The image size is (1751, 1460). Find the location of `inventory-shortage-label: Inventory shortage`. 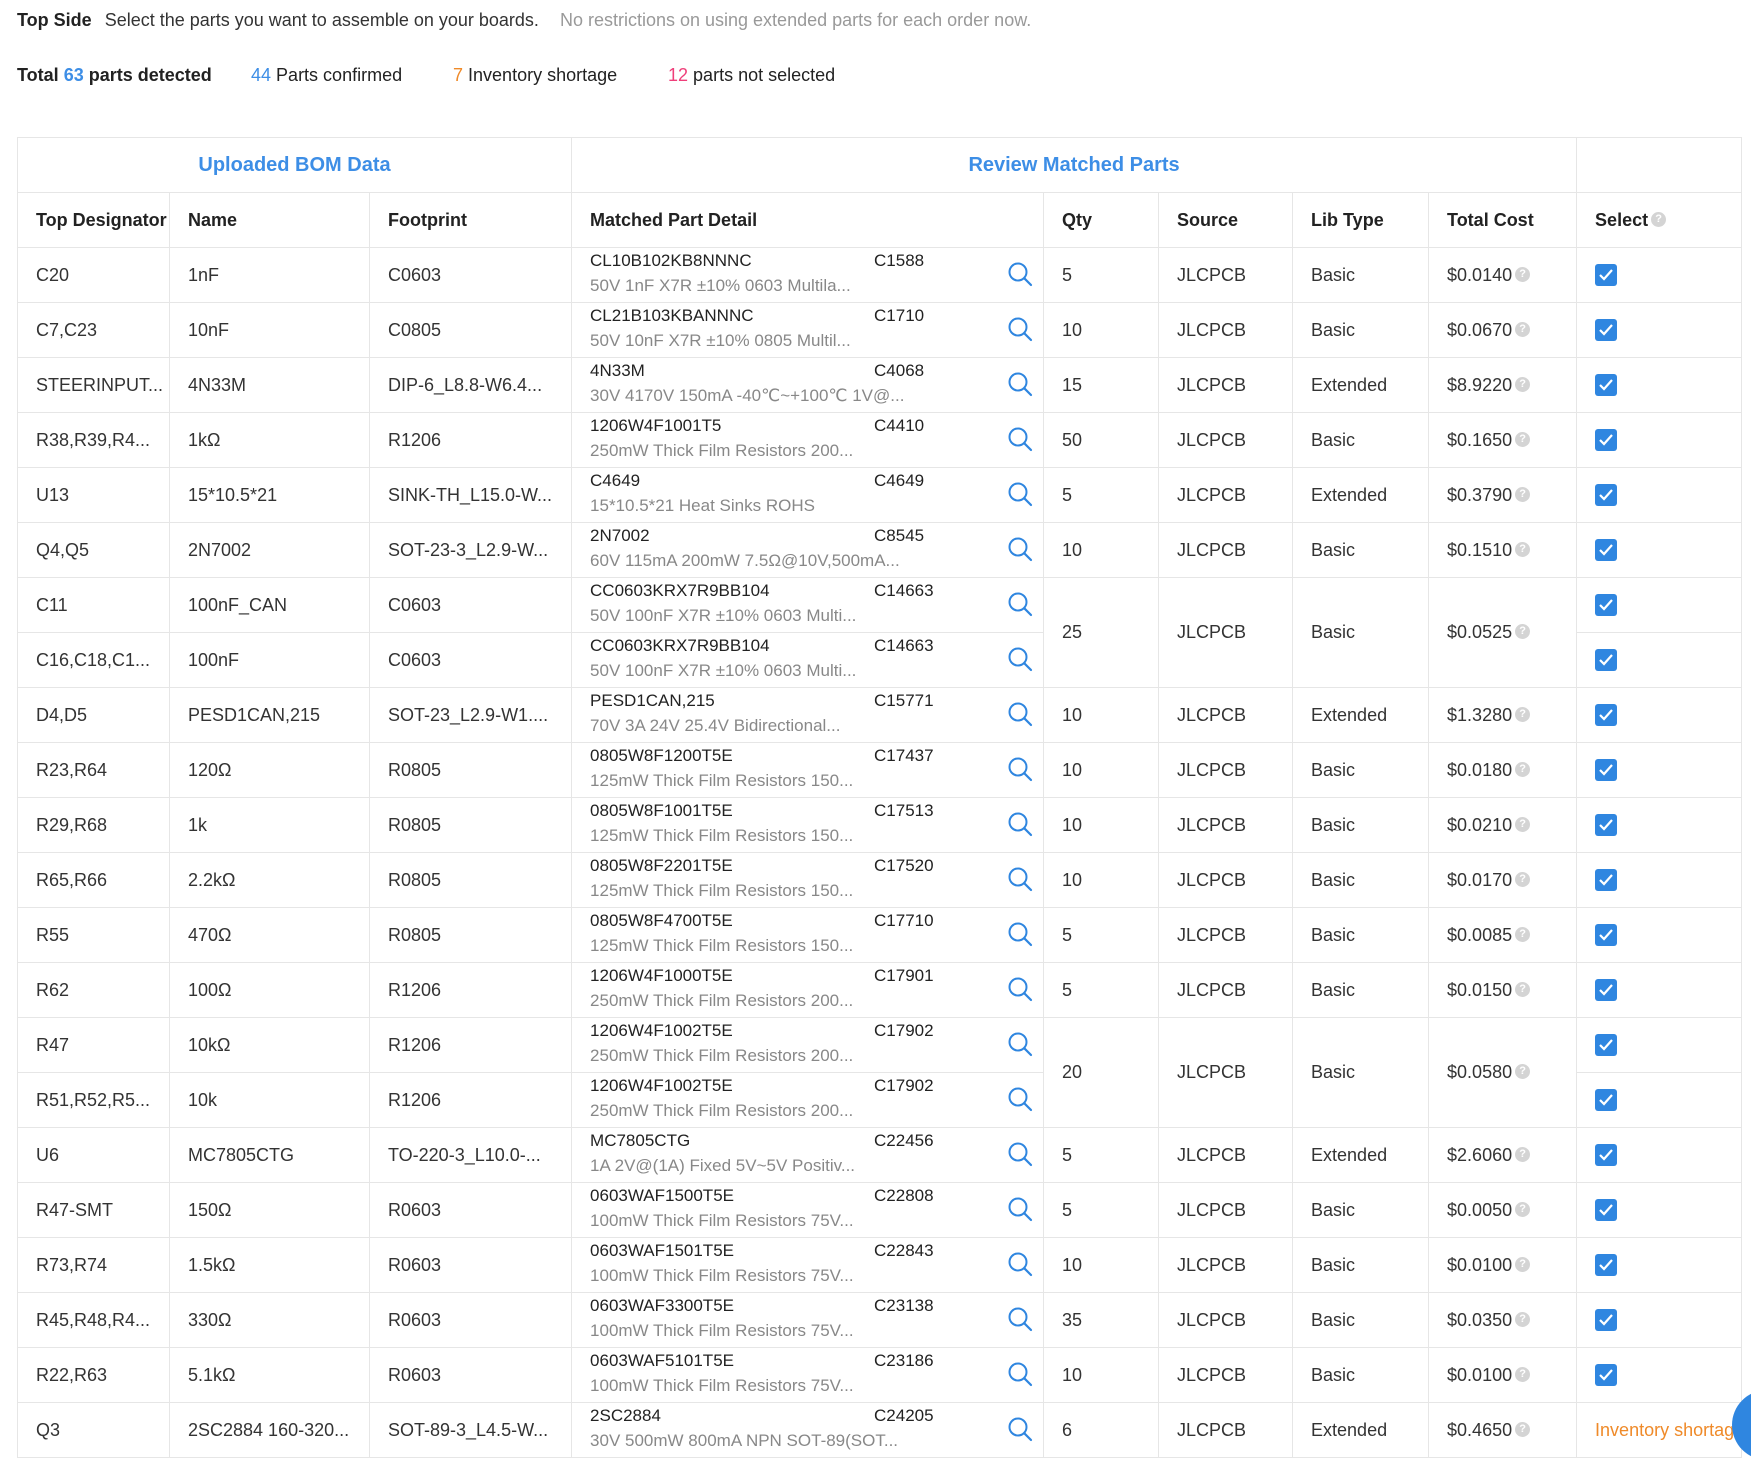

inventory-shortage-label: Inventory shortage is located at coordinates (1668, 1430).